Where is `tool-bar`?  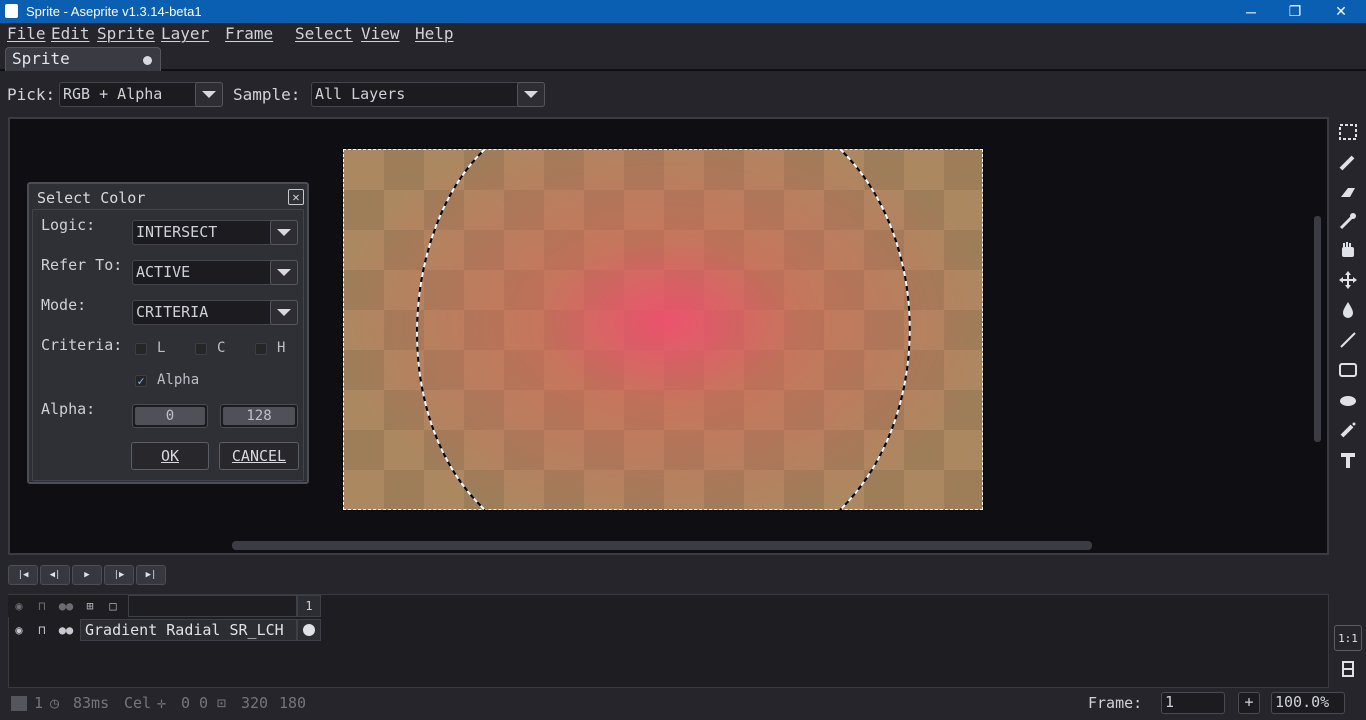
tool-bar is located at coordinates (1348, 337).